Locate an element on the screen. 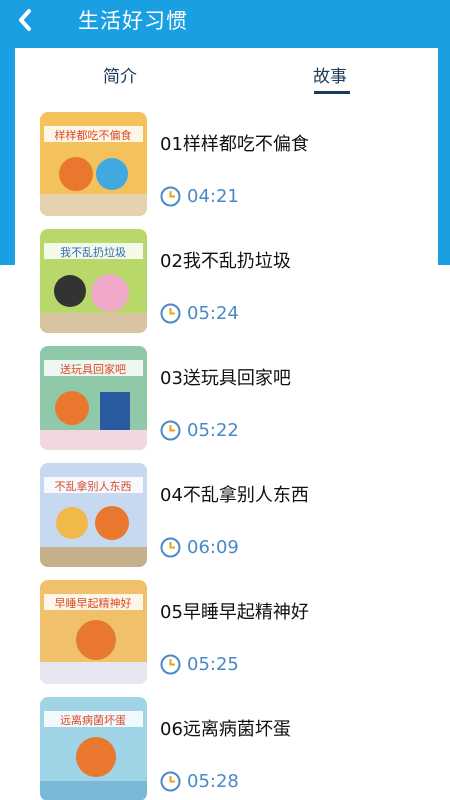  tab-bar: 简介 故事 is located at coordinates (226, 74).